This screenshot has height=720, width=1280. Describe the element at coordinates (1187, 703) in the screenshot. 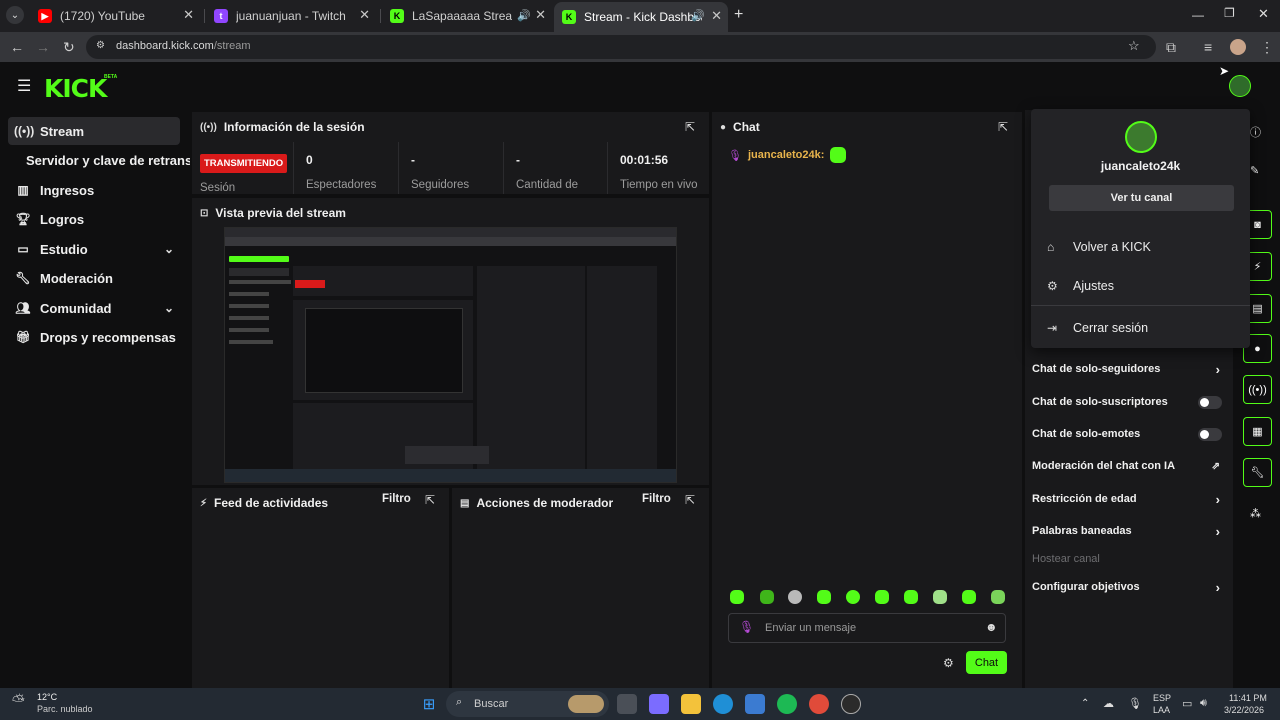

I see `network-icon: ▭` at that location.